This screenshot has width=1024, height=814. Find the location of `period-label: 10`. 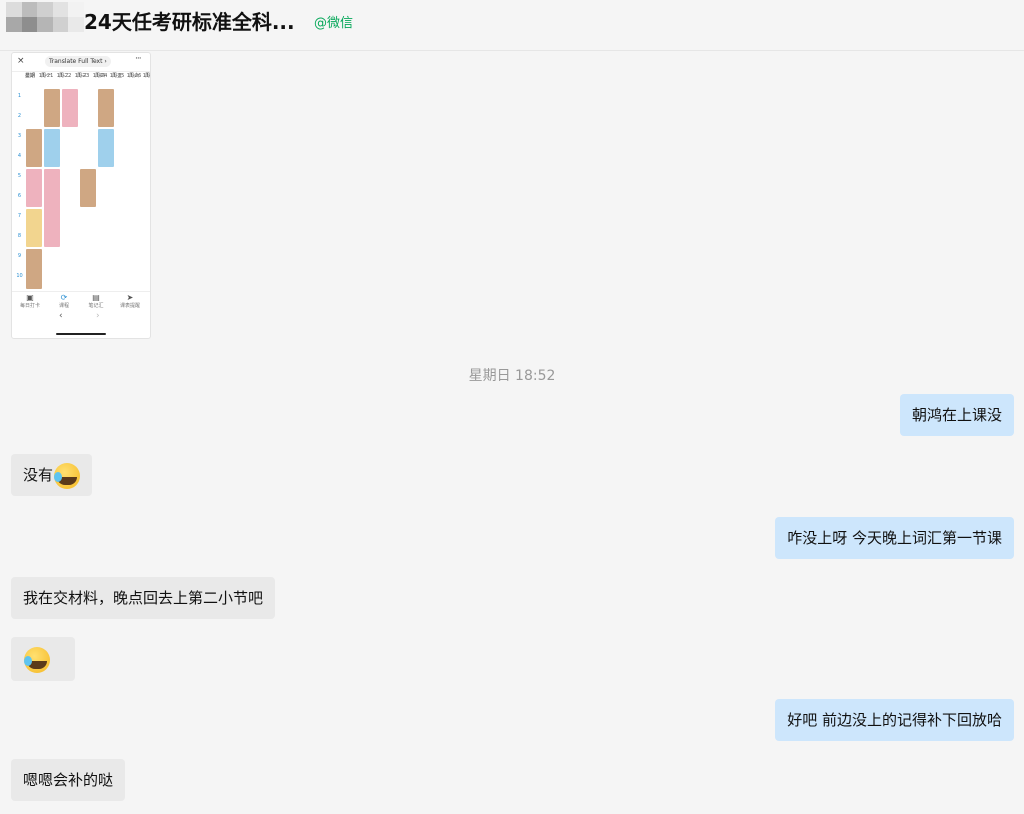

period-label: 10 is located at coordinates (19, 276).